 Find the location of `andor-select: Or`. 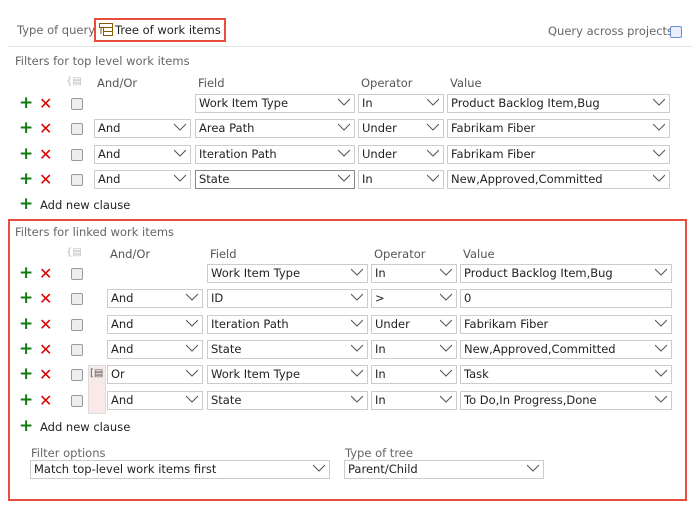

andor-select: Or is located at coordinates (155, 375).